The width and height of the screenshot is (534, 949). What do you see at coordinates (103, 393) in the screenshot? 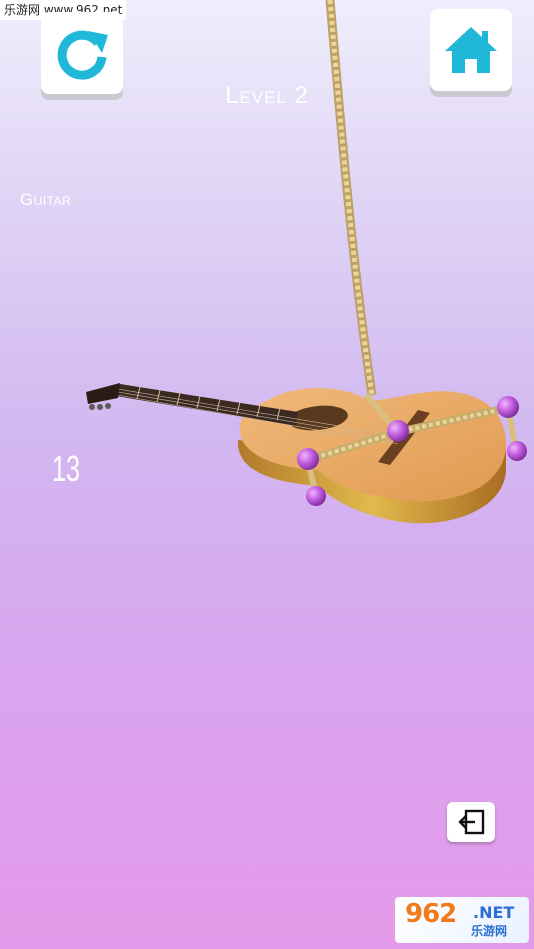
I see `guitar-headstock` at bounding box center [103, 393].